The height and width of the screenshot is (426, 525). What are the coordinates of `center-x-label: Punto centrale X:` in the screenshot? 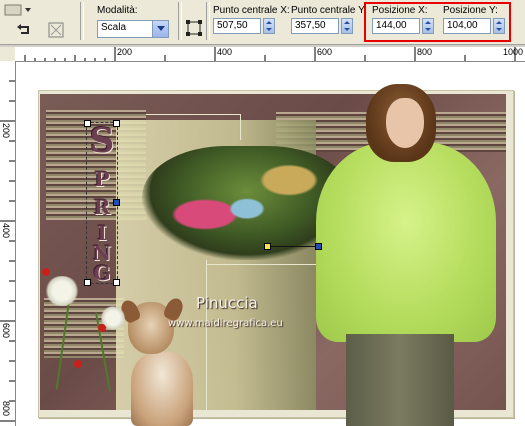 It's located at (251, 10).